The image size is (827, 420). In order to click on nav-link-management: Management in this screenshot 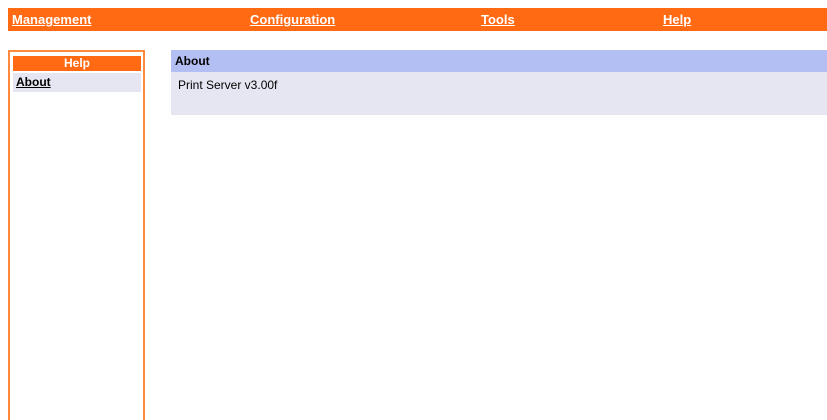, I will do `click(51, 19)`.